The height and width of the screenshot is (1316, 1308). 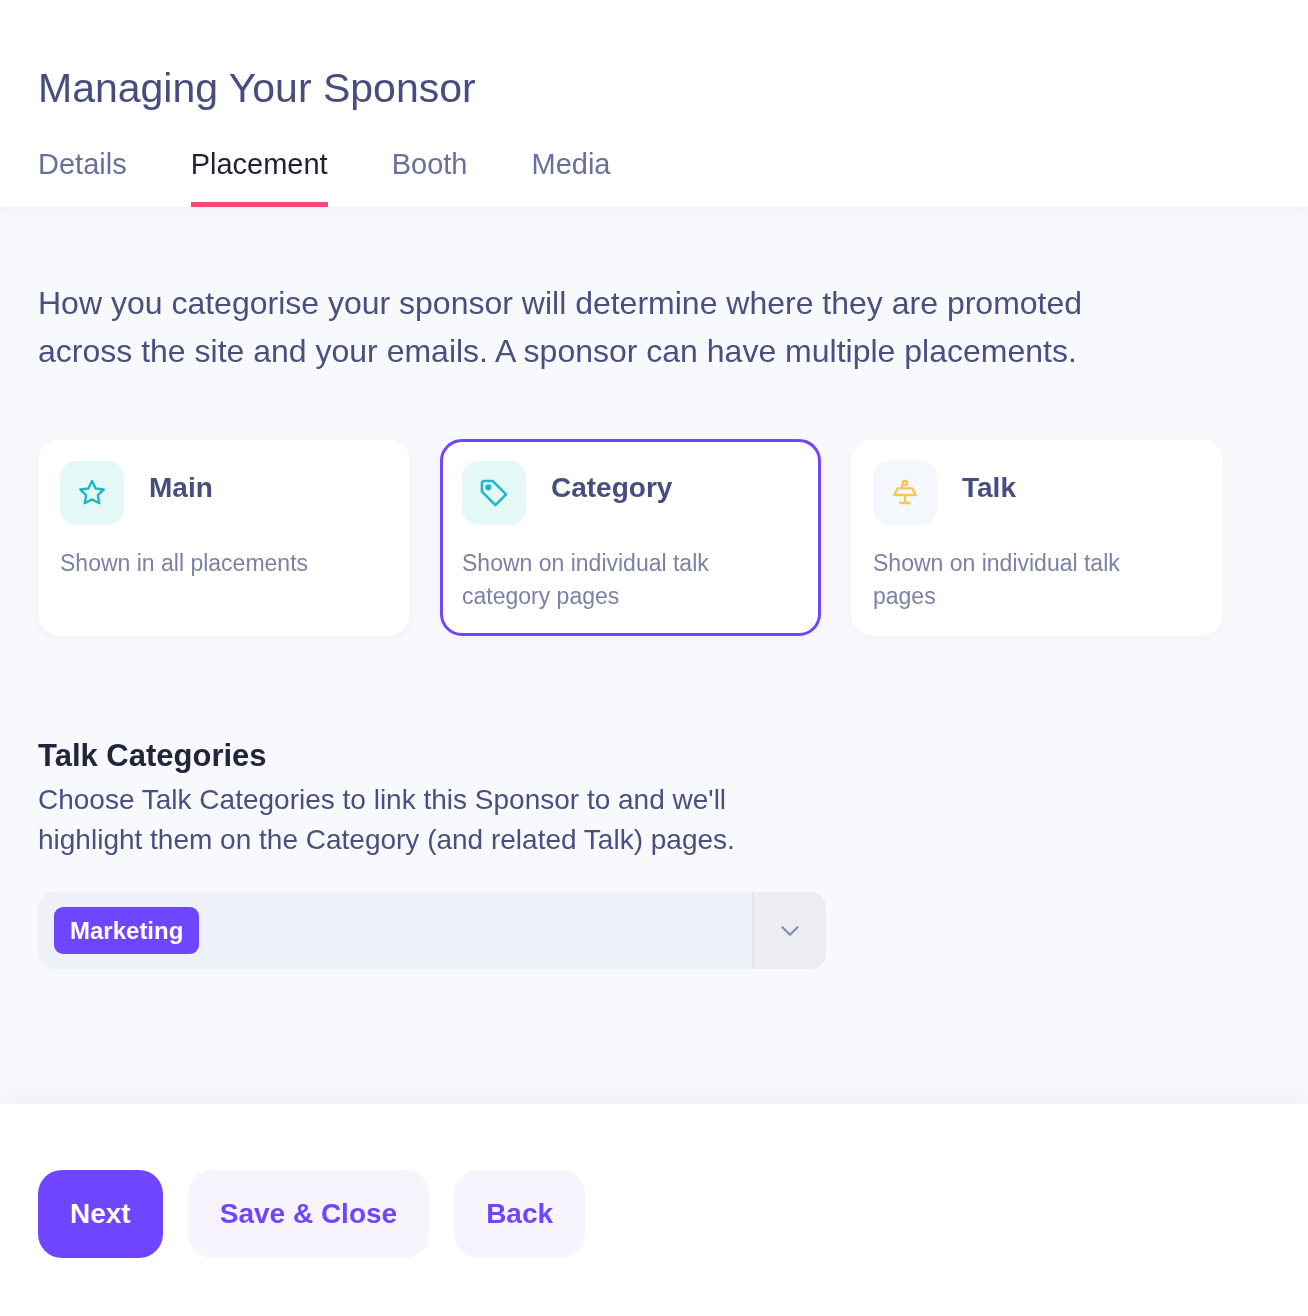 I want to click on card-description: Shown on individual talk category pages, so click(x=586, y=580).